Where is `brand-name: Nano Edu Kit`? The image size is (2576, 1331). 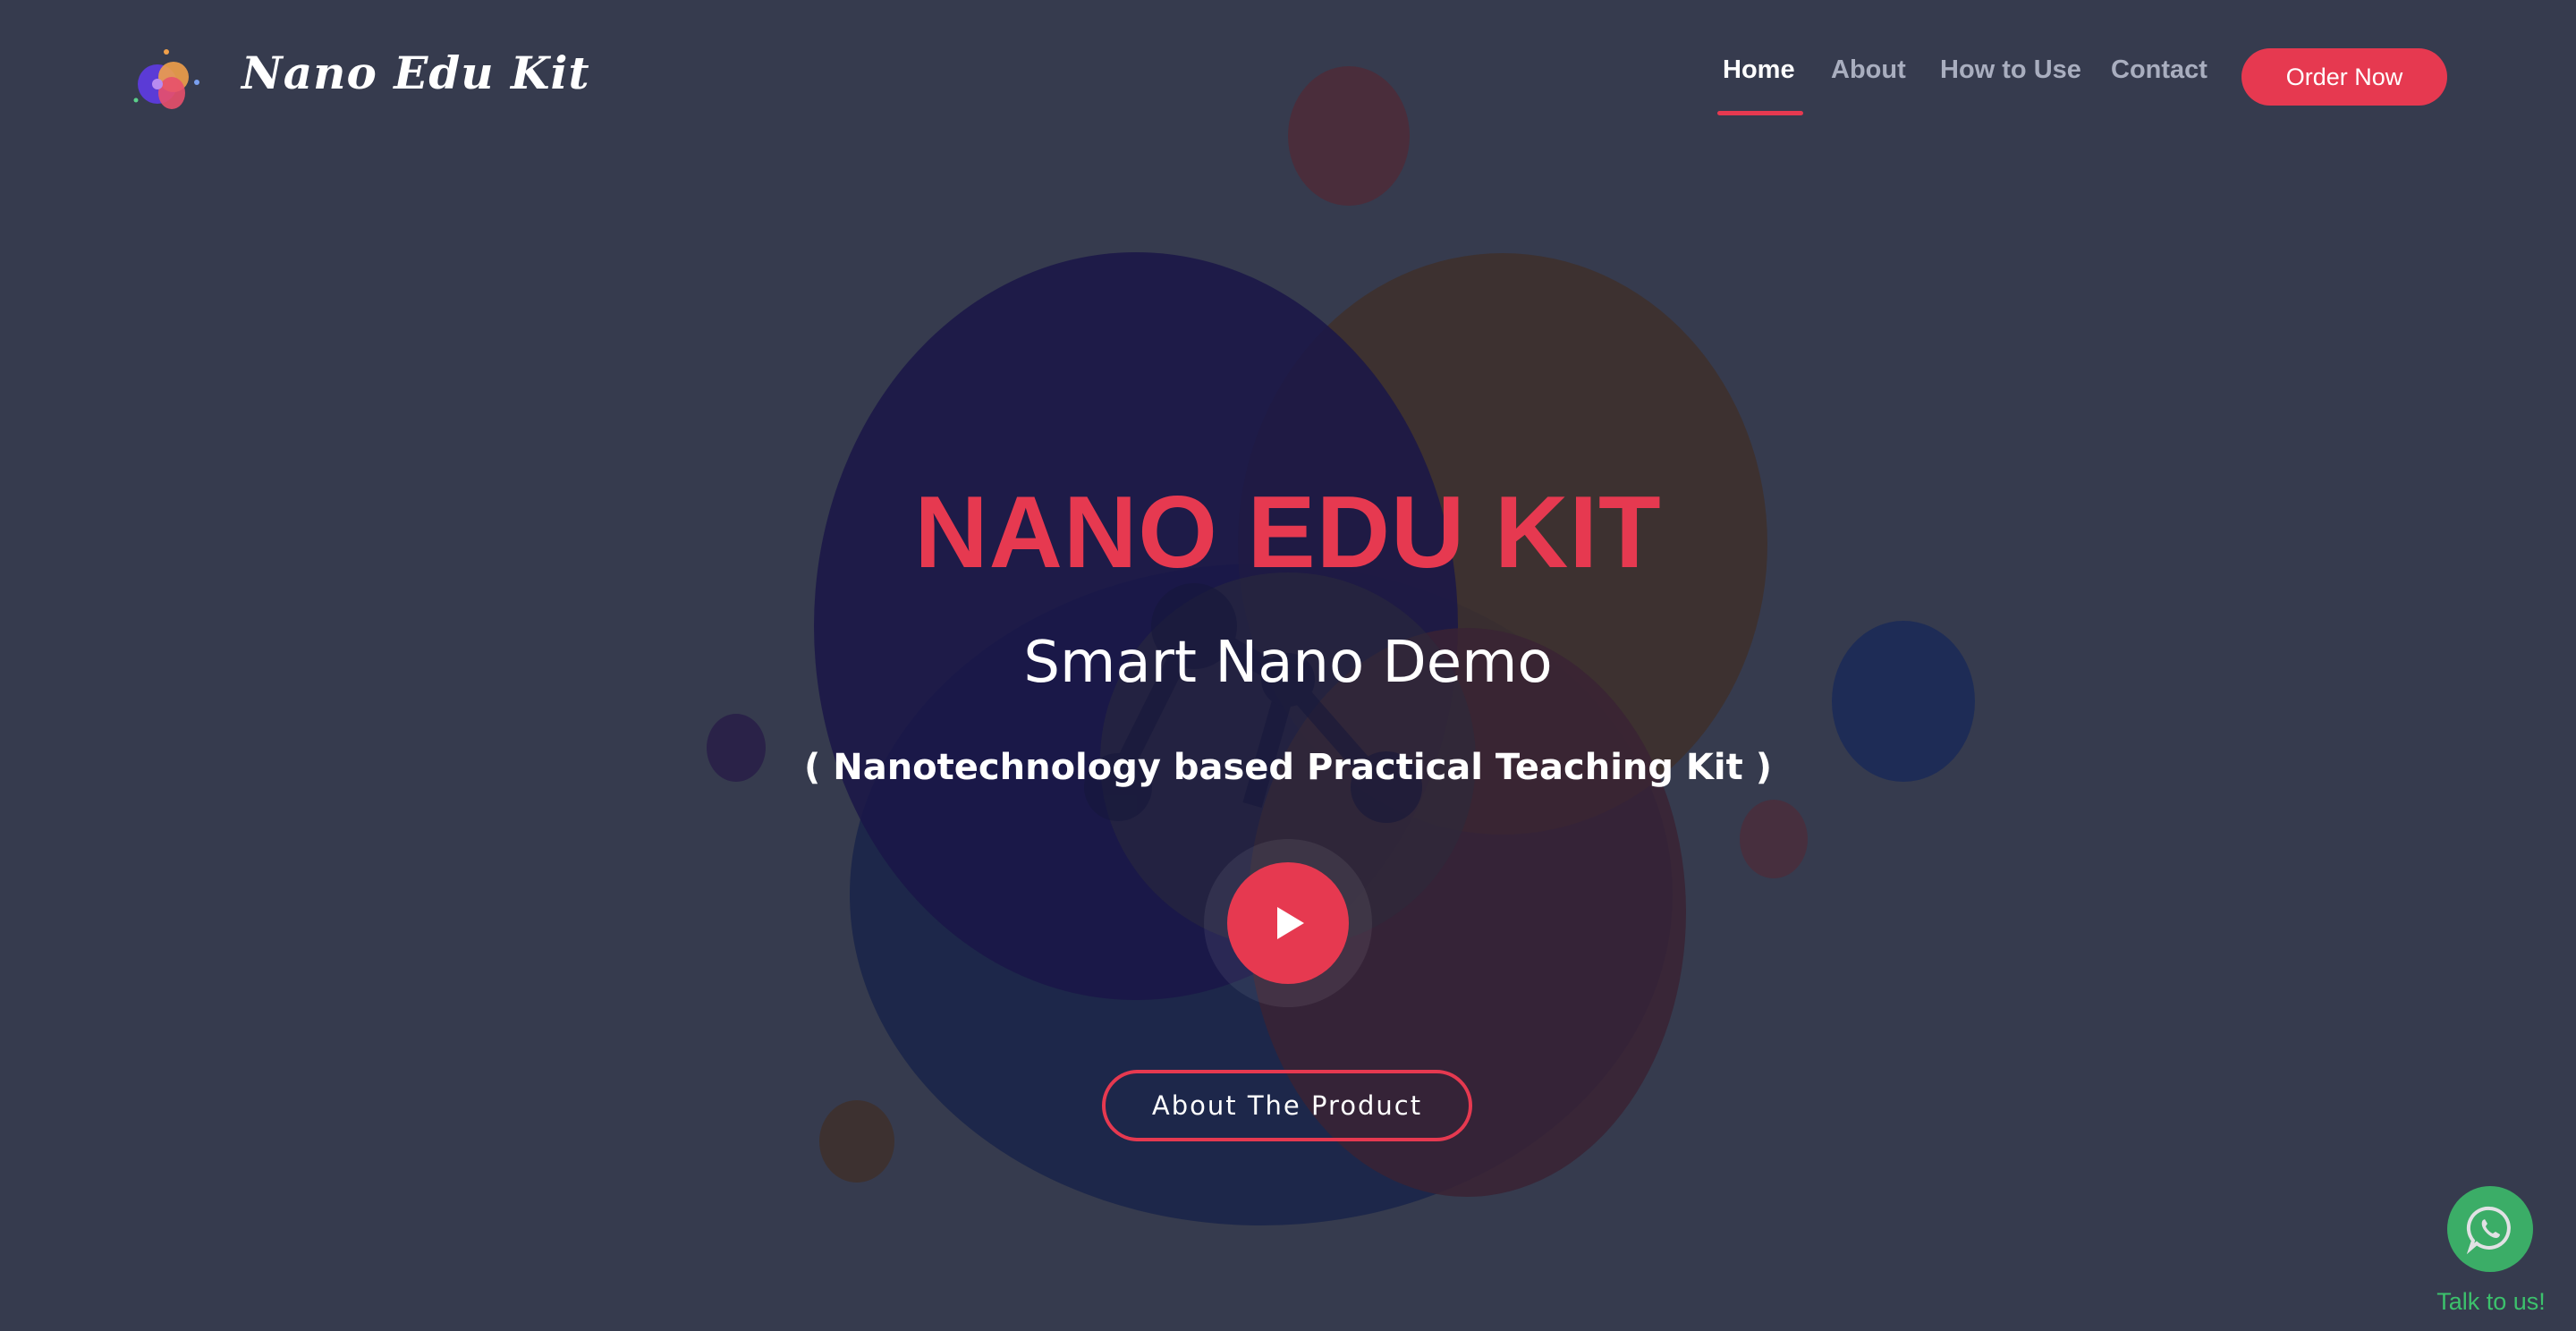 brand-name: Nano Edu Kit is located at coordinates (416, 73).